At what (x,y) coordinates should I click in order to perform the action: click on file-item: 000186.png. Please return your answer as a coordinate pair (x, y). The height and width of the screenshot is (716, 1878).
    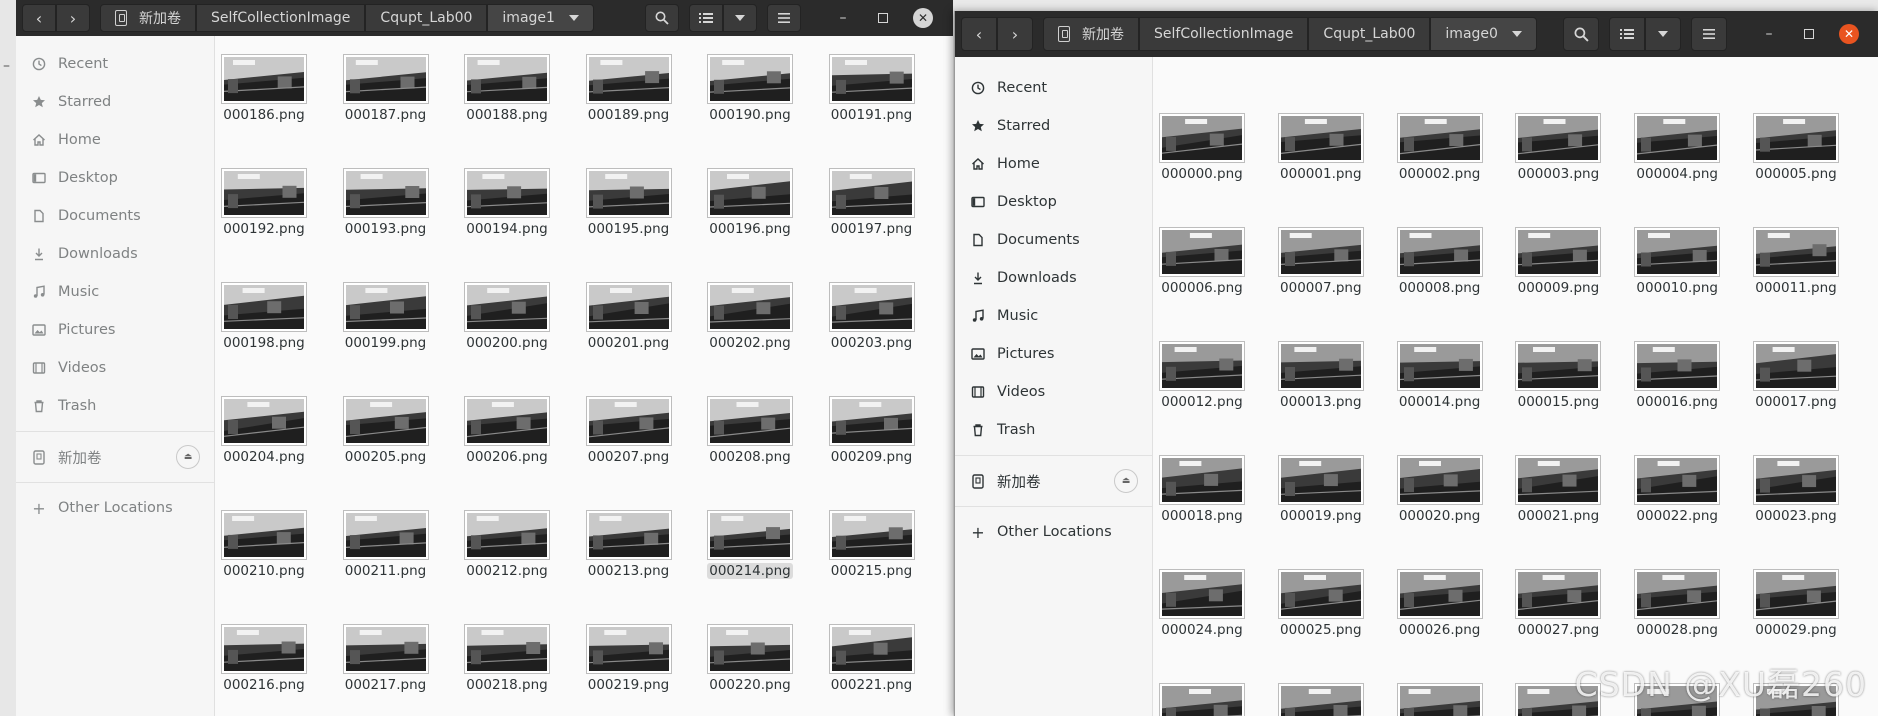
    Looking at the image, I should click on (264, 88).